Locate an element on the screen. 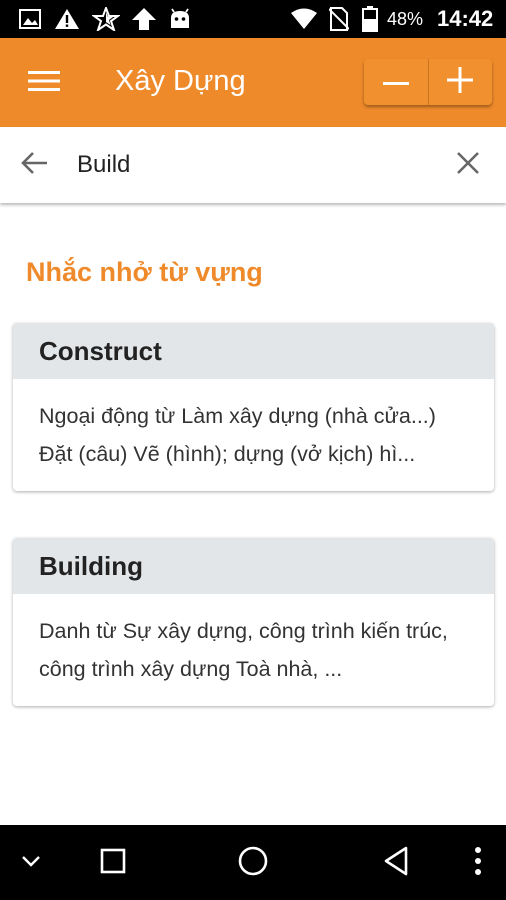 The height and width of the screenshot is (900, 506). search-back-button is located at coordinates (34, 165).